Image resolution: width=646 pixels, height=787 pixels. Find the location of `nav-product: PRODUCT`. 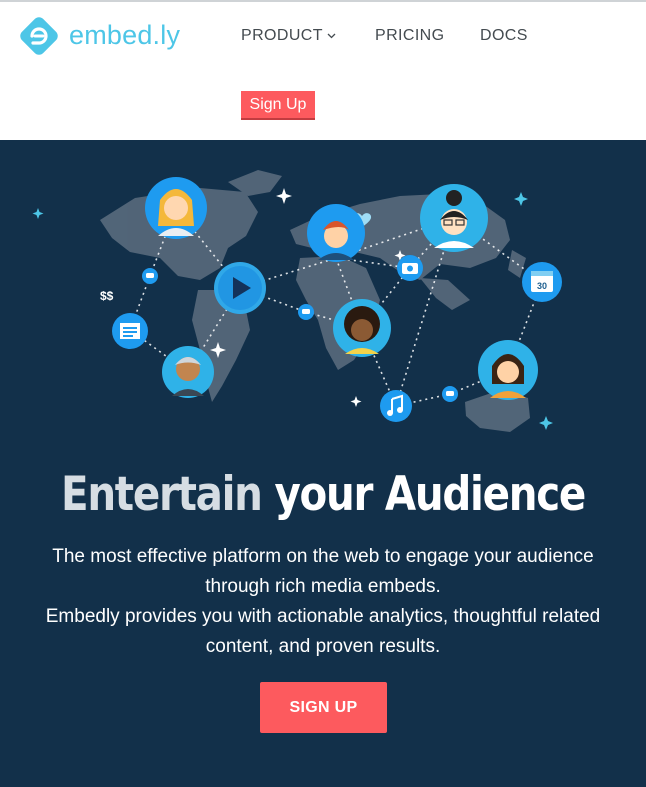

nav-product: PRODUCT is located at coordinates (288, 36).